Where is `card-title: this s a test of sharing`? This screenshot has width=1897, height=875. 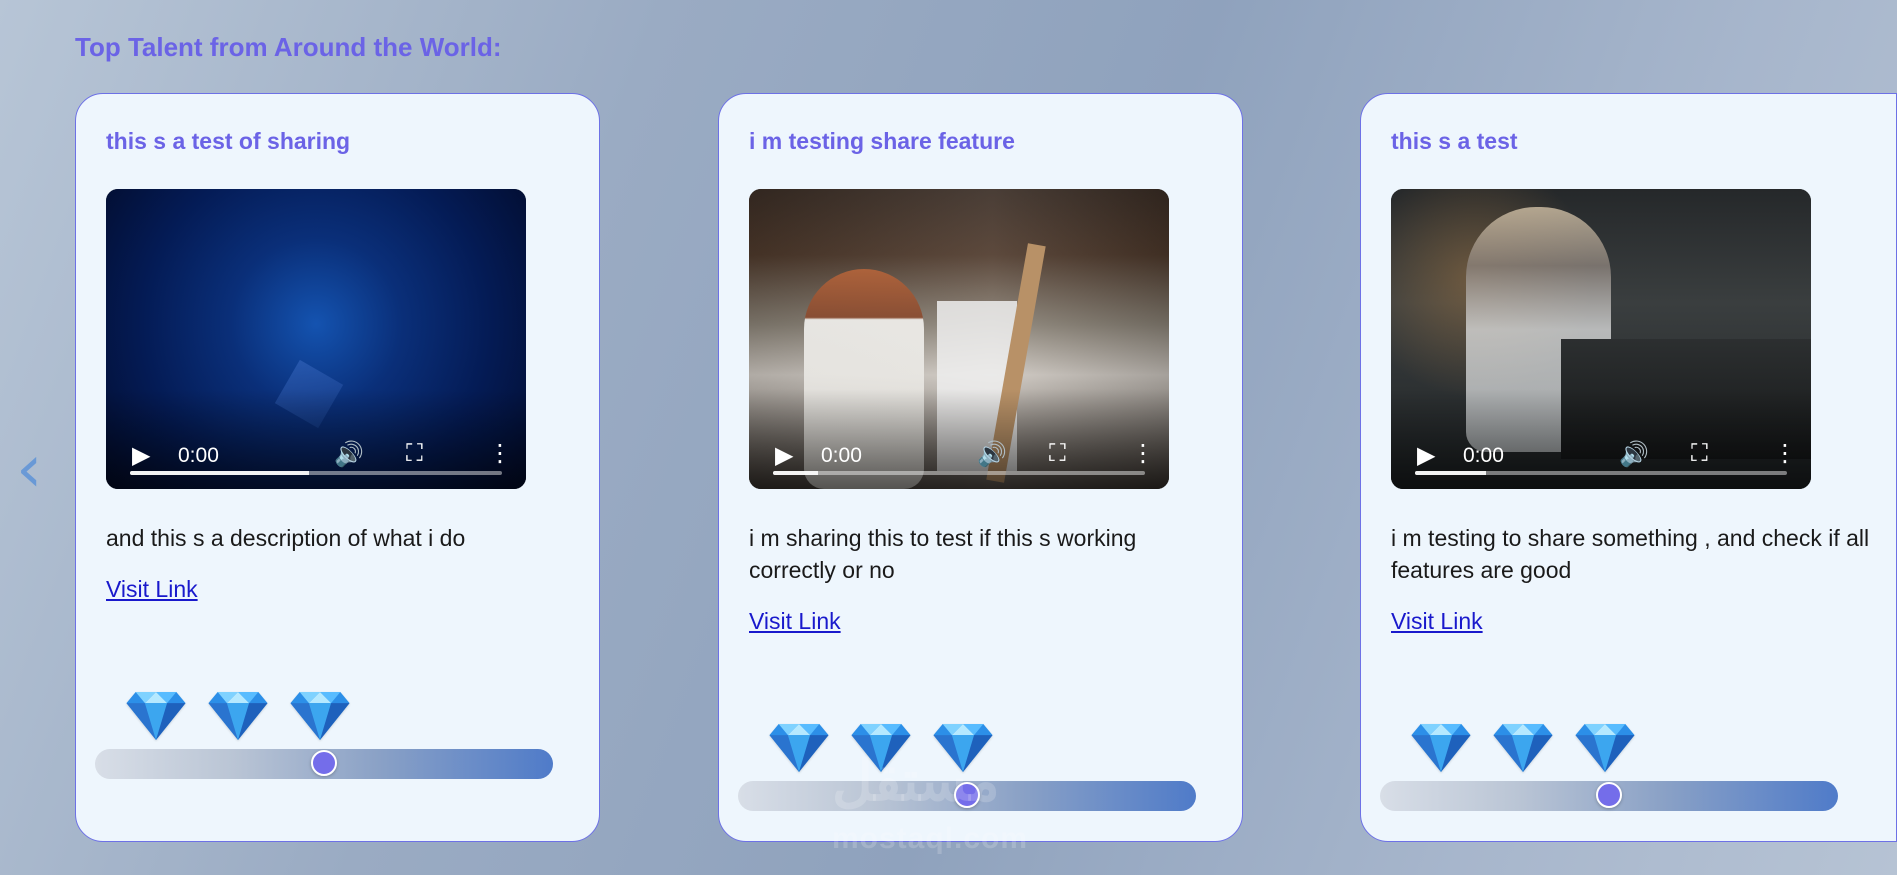
card-title: this s a test of sharing is located at coordinates (228, 141).